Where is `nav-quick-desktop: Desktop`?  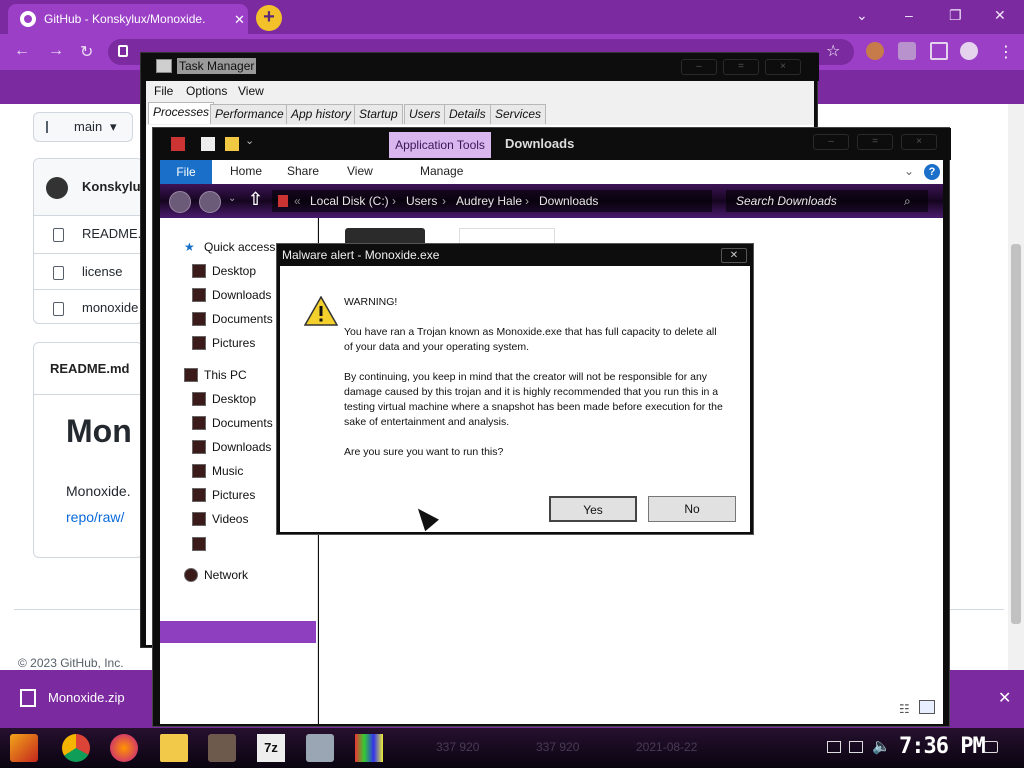
nav-quick-desktop: Desktop is located at coordinates (223, 271).